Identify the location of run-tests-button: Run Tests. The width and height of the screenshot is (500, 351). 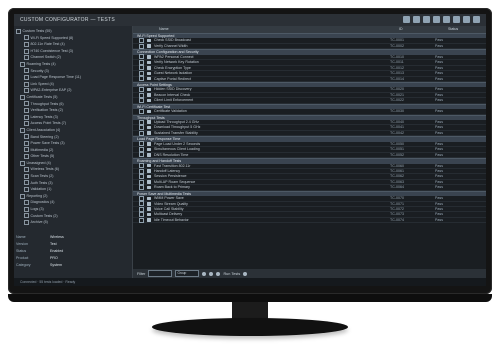
(231, 274).